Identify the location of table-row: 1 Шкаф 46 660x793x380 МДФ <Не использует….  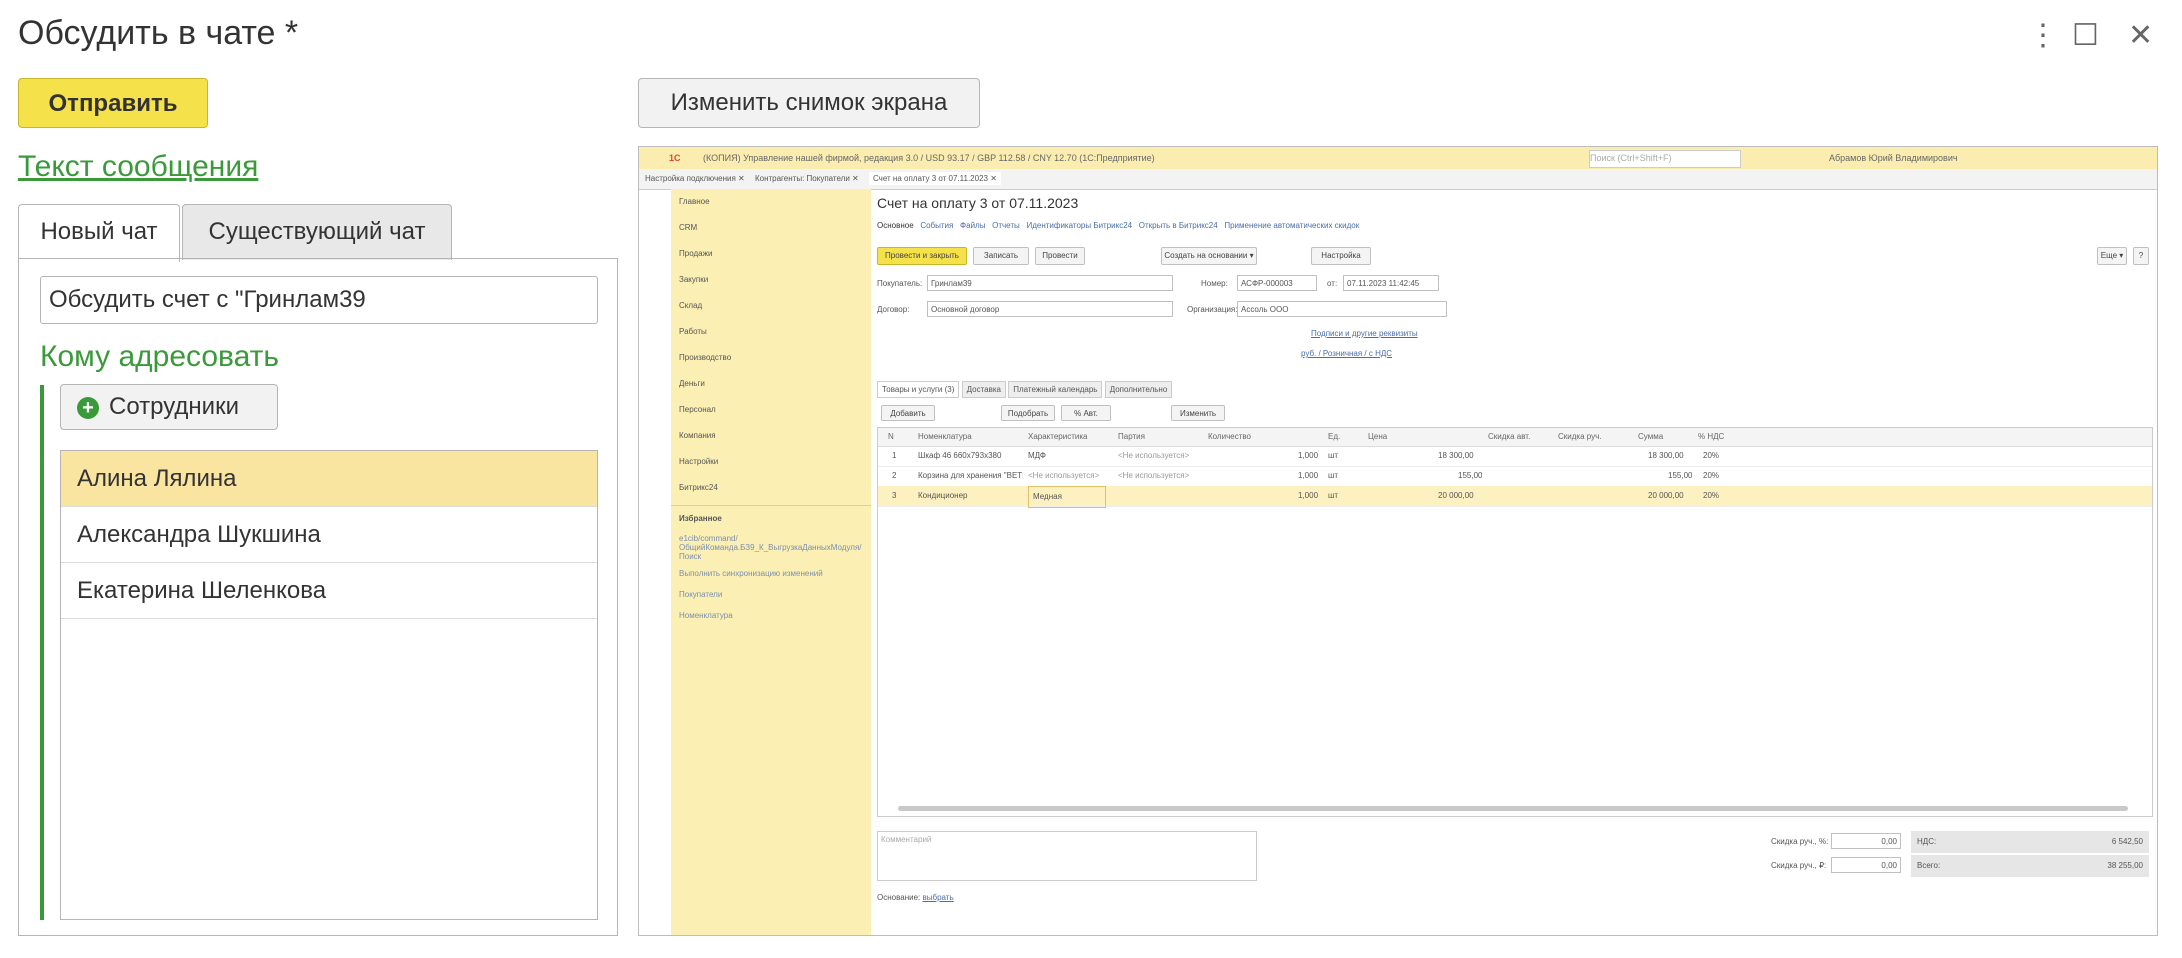
(1515, 456).